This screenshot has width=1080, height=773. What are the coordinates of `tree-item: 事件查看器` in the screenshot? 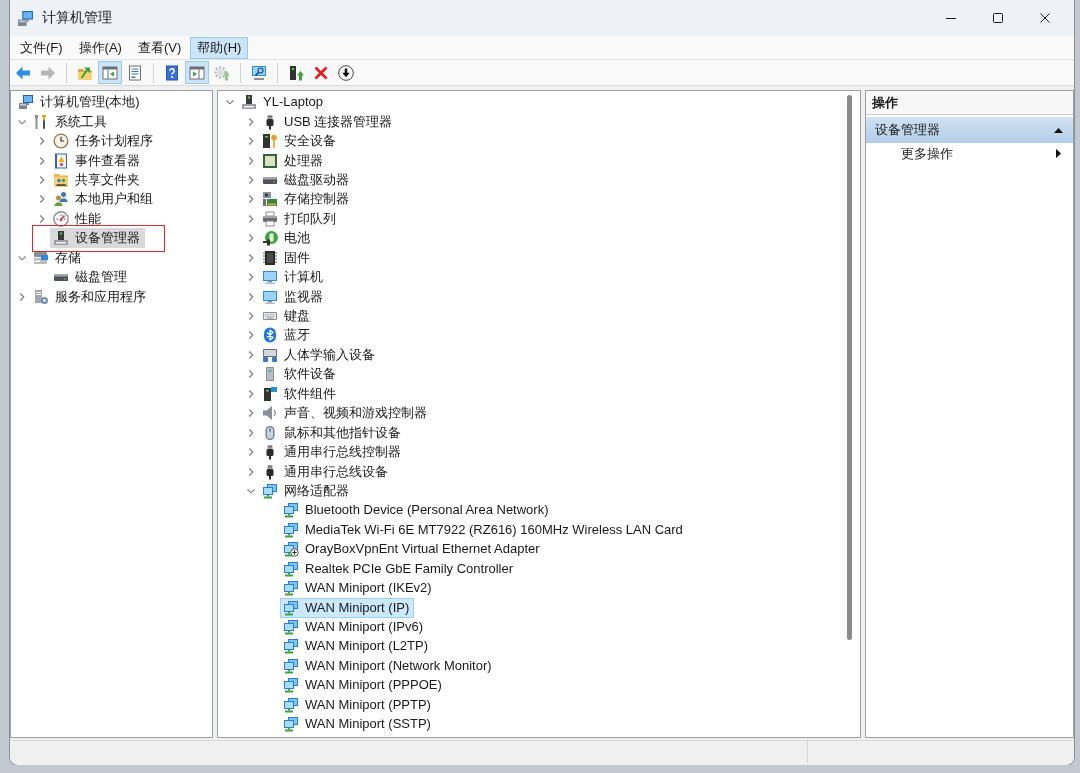 It's located at (97, 160).